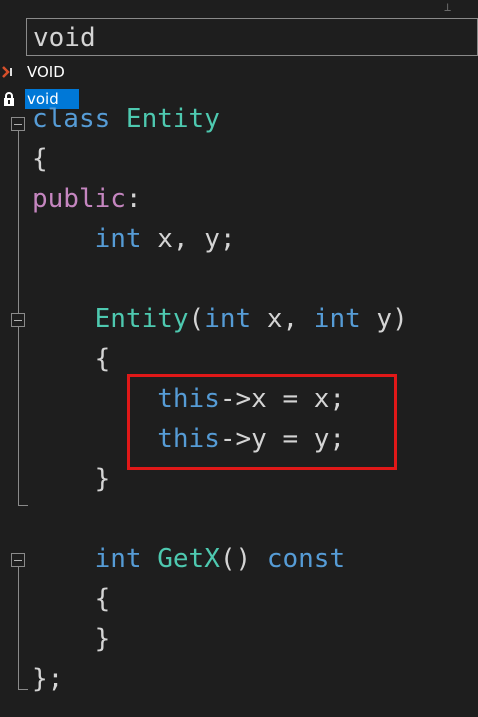 The height and width of the screenshot is (717, 478). What do you see at coordinates (306, 559) in the screenshot?
I see `code-token: const` at bounding box center [306, 559].